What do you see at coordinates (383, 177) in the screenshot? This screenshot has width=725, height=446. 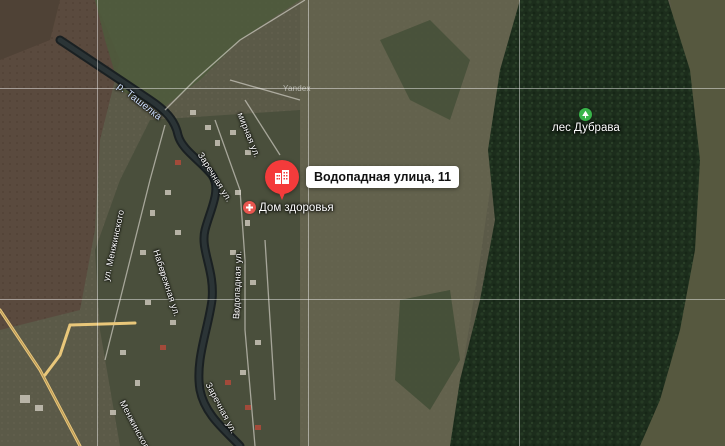 I see `address-label: Водопадная улица, 11` at bounding box center [383, 177].